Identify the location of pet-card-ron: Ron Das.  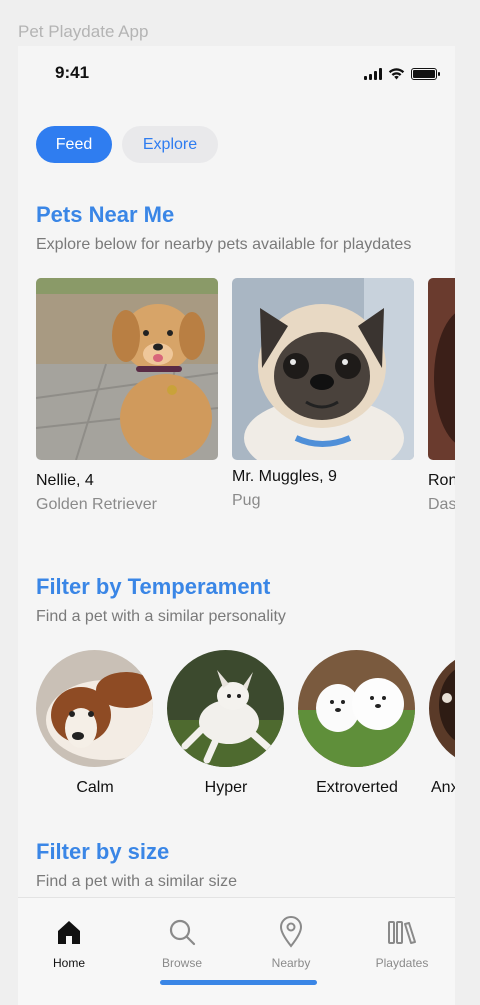
(441, 396).